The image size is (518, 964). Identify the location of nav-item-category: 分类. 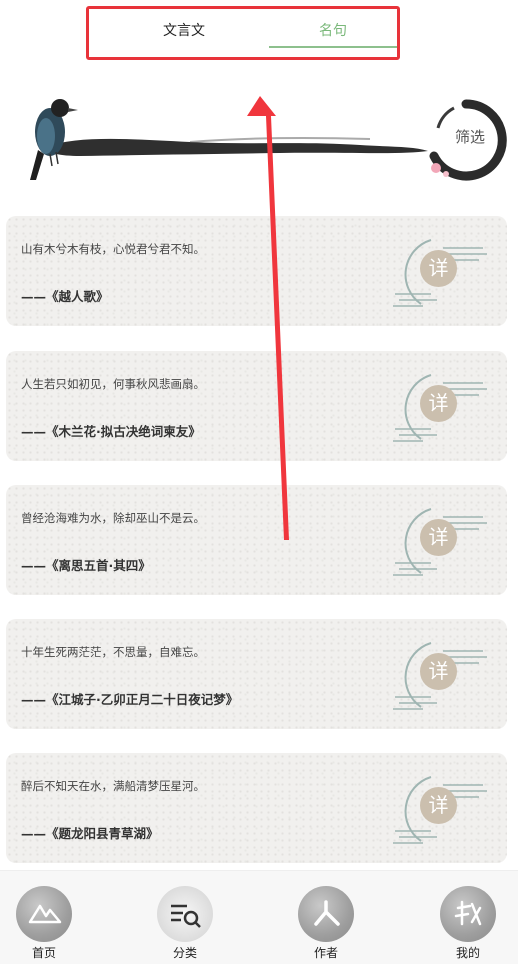
(185, 923).